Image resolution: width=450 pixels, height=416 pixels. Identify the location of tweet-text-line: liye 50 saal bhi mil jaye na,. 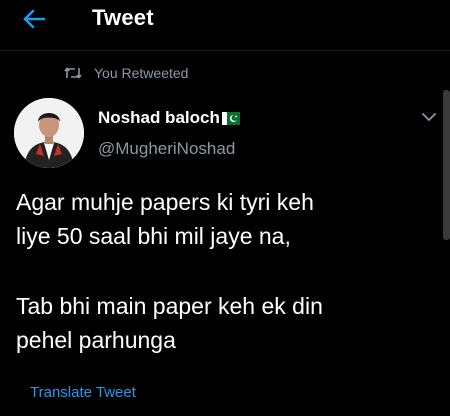
(153, 236).